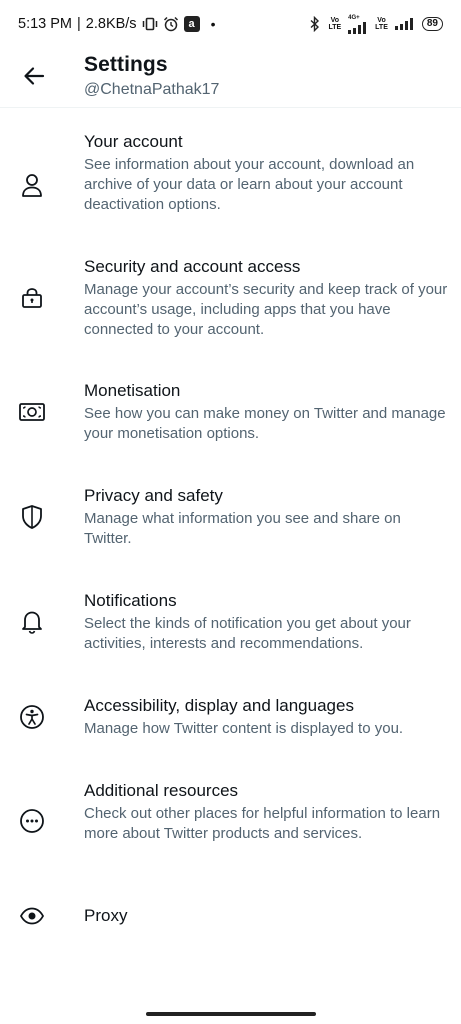 This screenshot has height=1024, width=461. I want to click on settings-item-title: Your account, so click(133, 141).